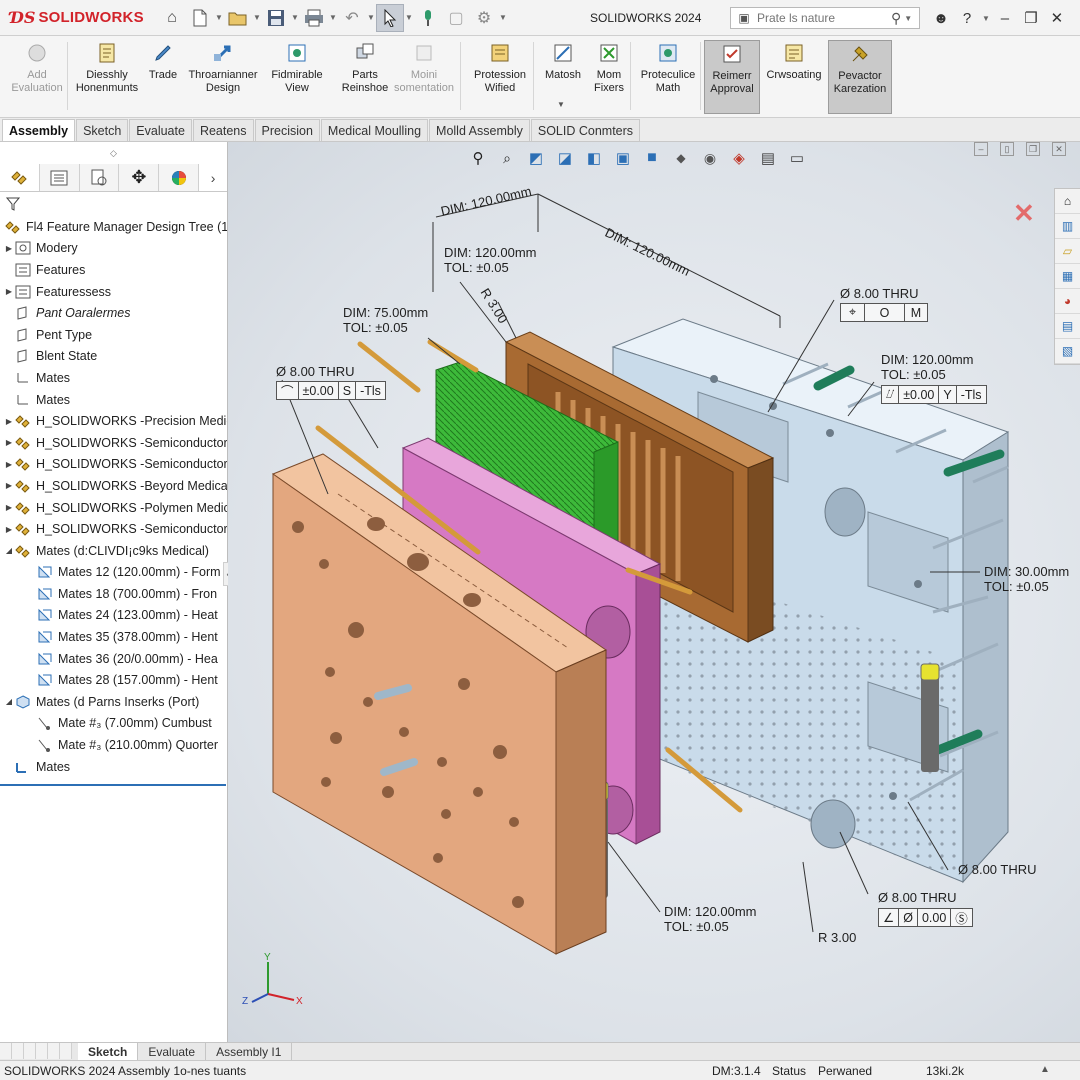 The height and width of the screenshot is (1080, 1080). I want to click on rebuild-icon, so click(428, 18).